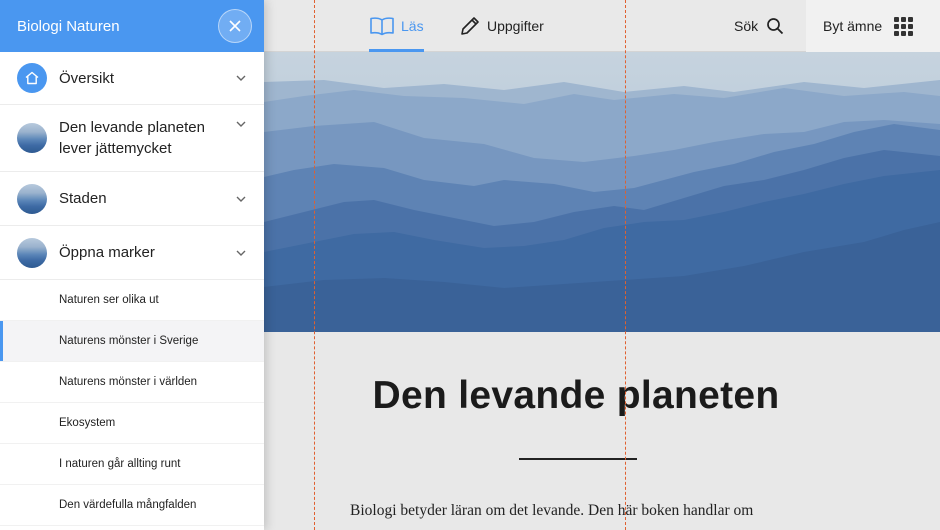 This screenshot has height=530, width=940. Describe the element at coordinates (68, 26) in the screenshot. I see `book-title: Biologi Naturen` at that location.